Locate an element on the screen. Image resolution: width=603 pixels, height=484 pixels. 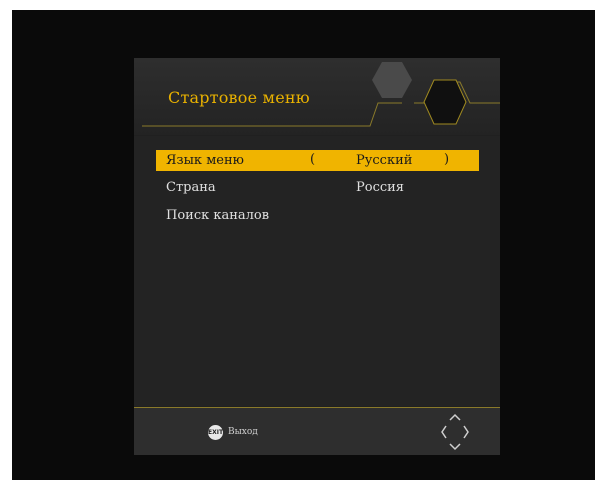
exit-button-icon: EXIT is located at coordinates (215, 432).